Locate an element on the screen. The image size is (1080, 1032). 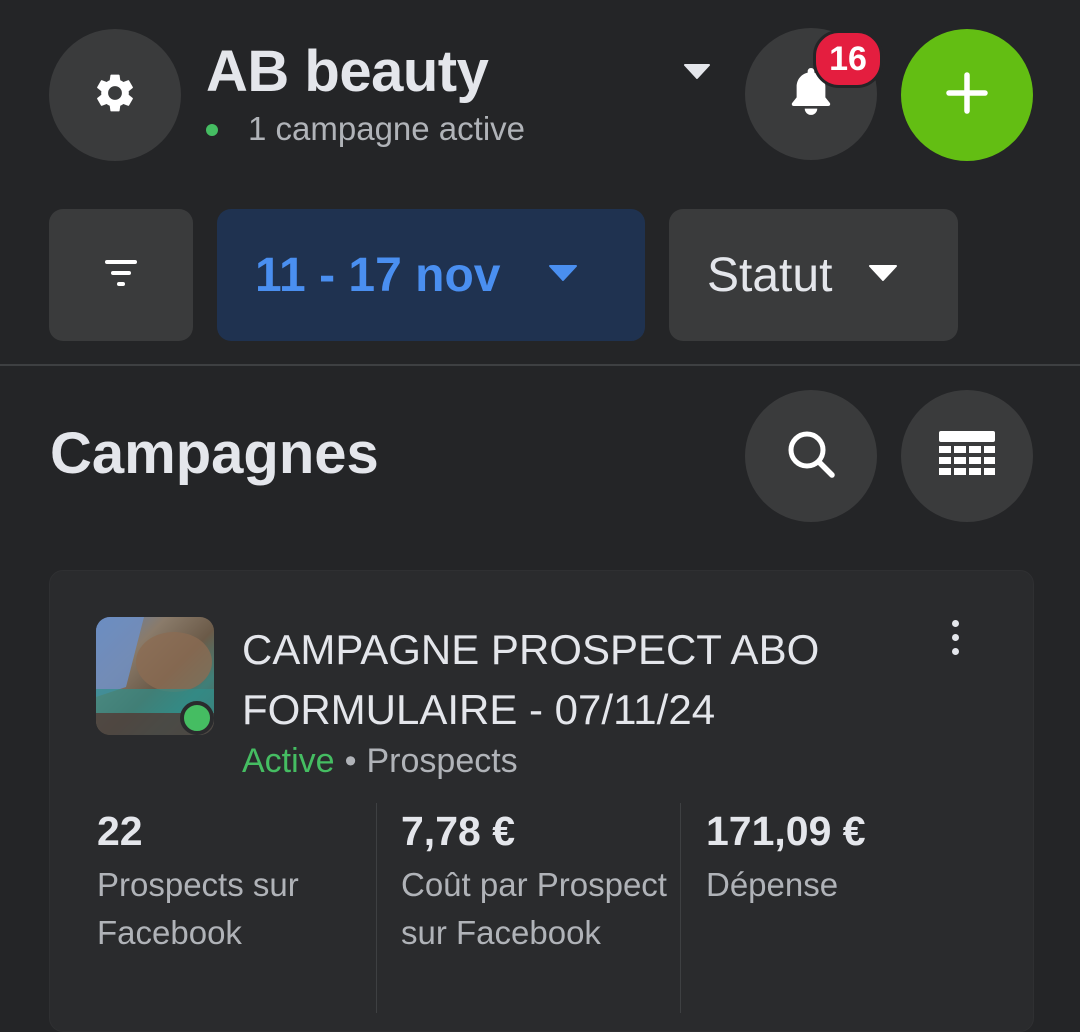
settings-button is located at coordinates (115, 95).